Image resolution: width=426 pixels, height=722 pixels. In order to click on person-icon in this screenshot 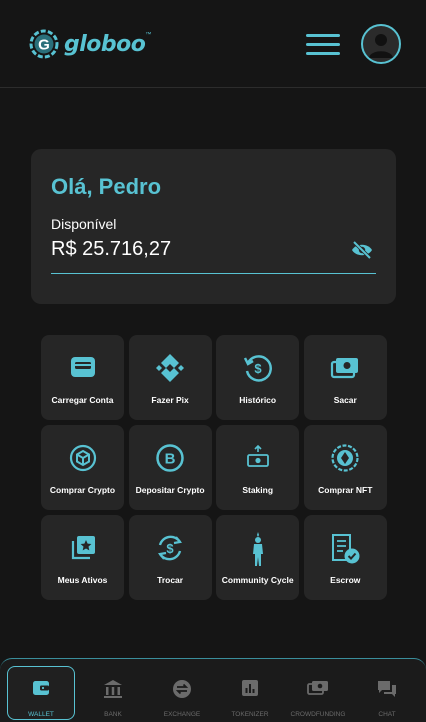, I will do `click(257, 549)`.